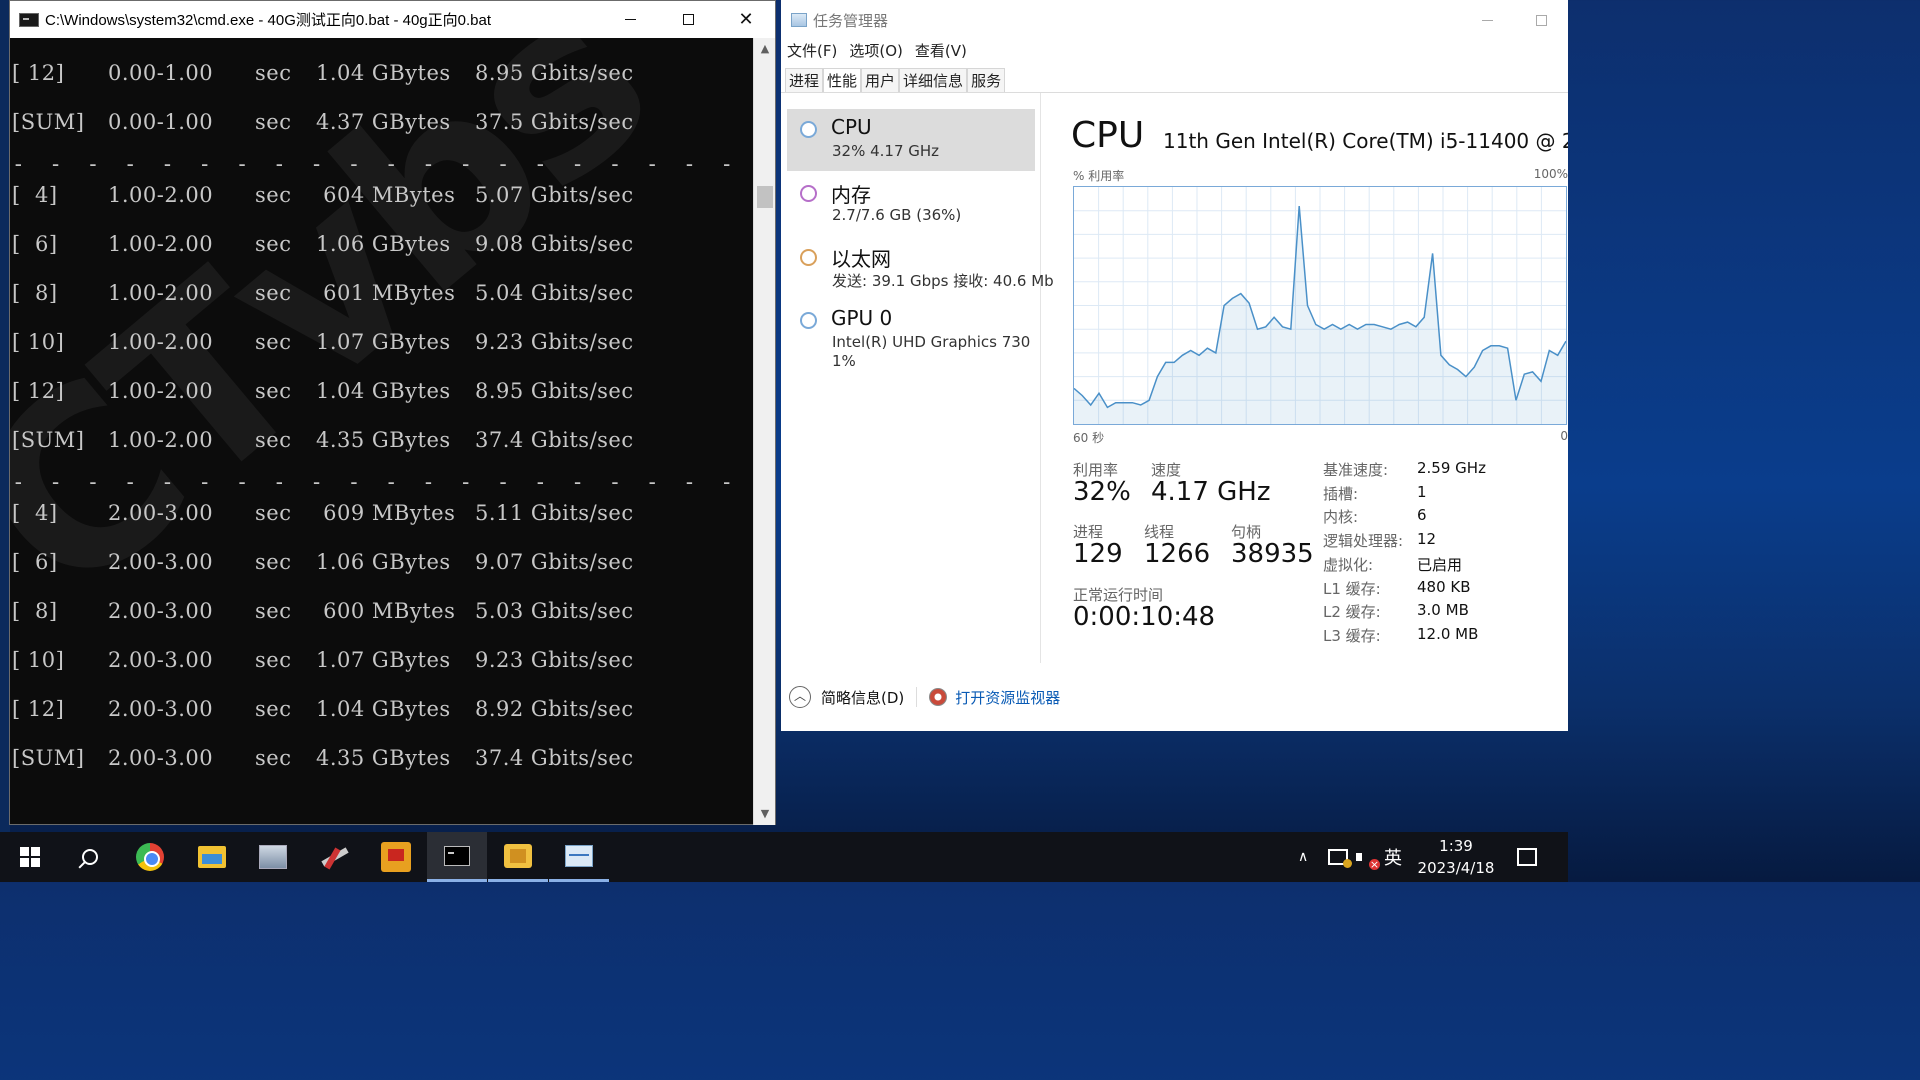  Describe the element at coordinates (986, 80) in the screenshot. I see `tab-services: 服务` at that location.